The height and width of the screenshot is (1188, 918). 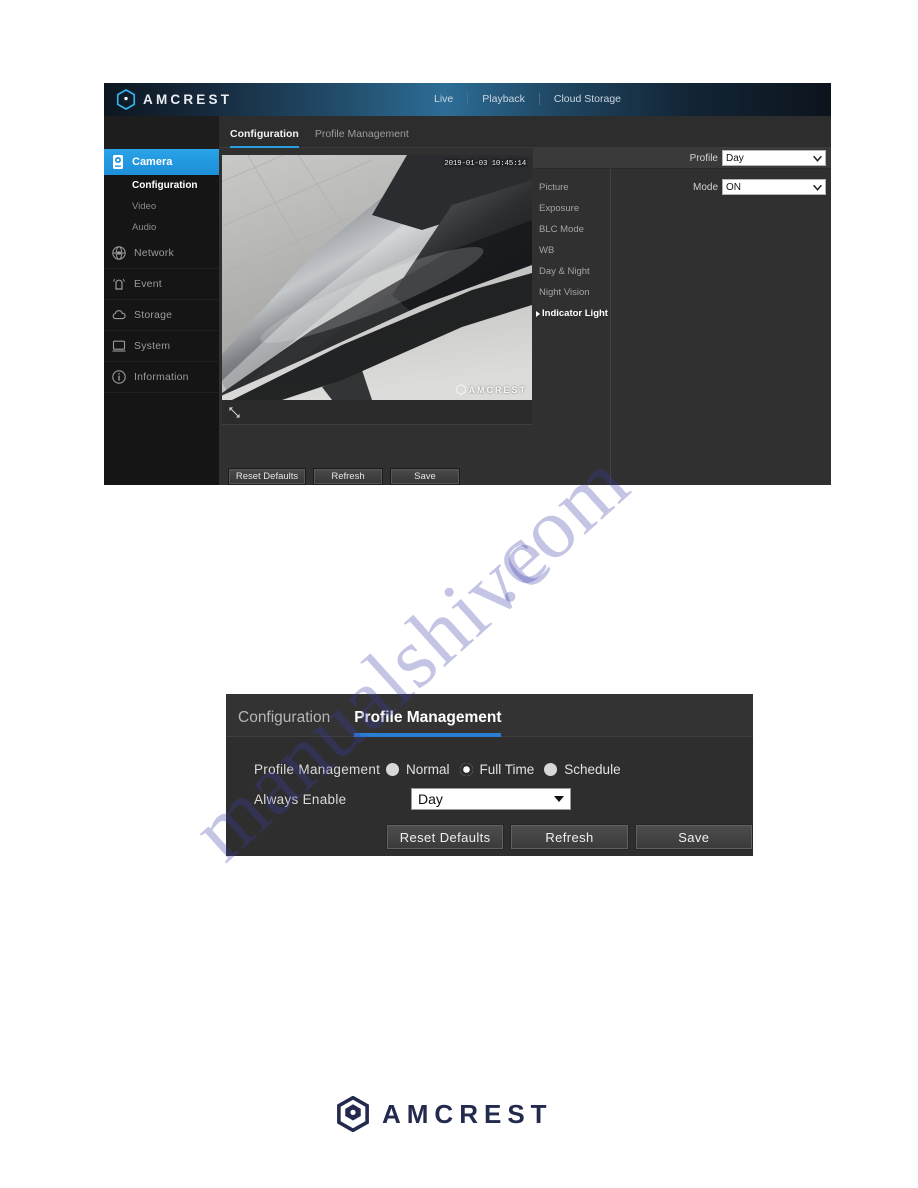 What do you see at coordinates (161, 346) in the screenshot?
I see `sidebar-item-system: System` at bounding box center [161, 346].